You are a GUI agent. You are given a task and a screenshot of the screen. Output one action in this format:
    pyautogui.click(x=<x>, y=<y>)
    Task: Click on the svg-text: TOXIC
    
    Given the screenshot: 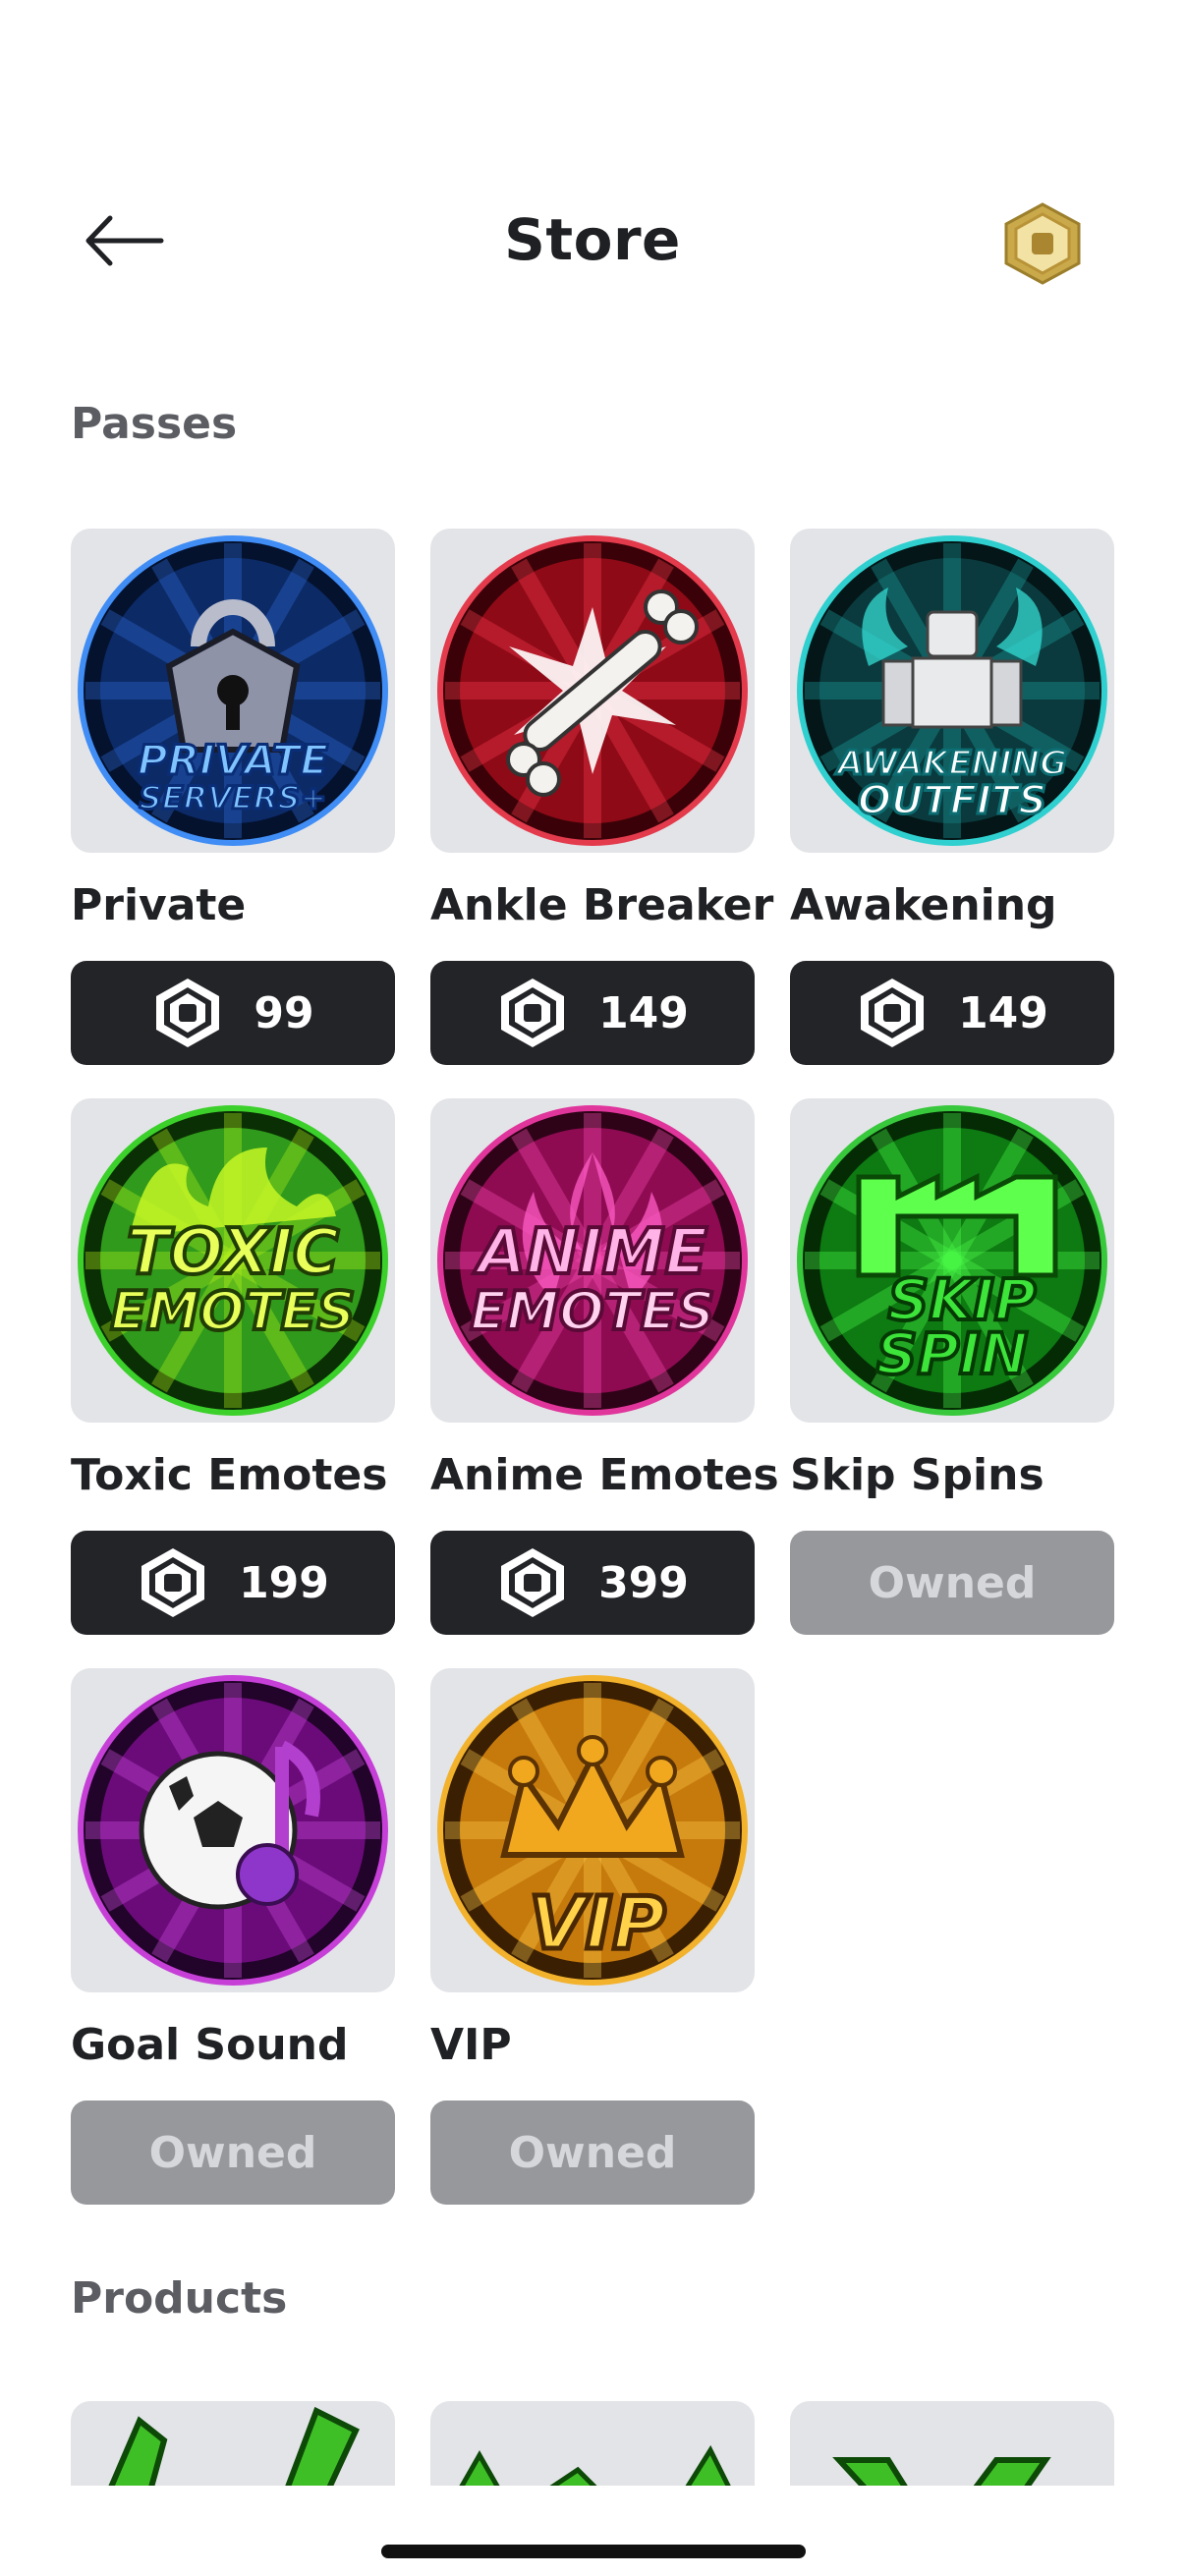 What is the action you would take?
    pyautogui.click(x=233, y=1252)
    